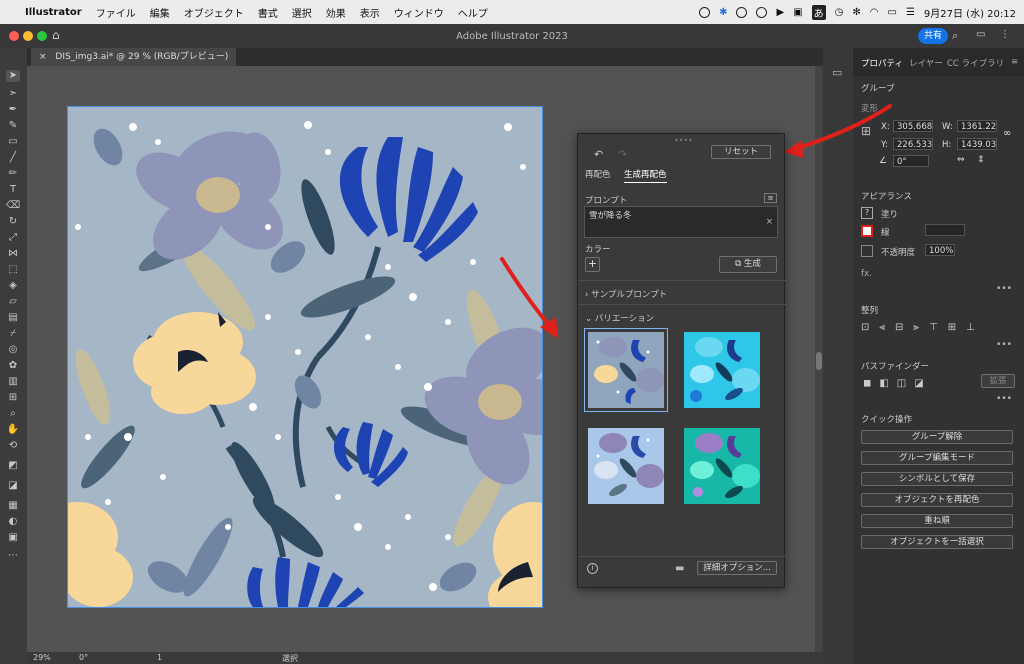  What do you see at coordinates (780, 12) in the screenshot?
I see `play-icon: ▶` at bounding box center [780, 12].